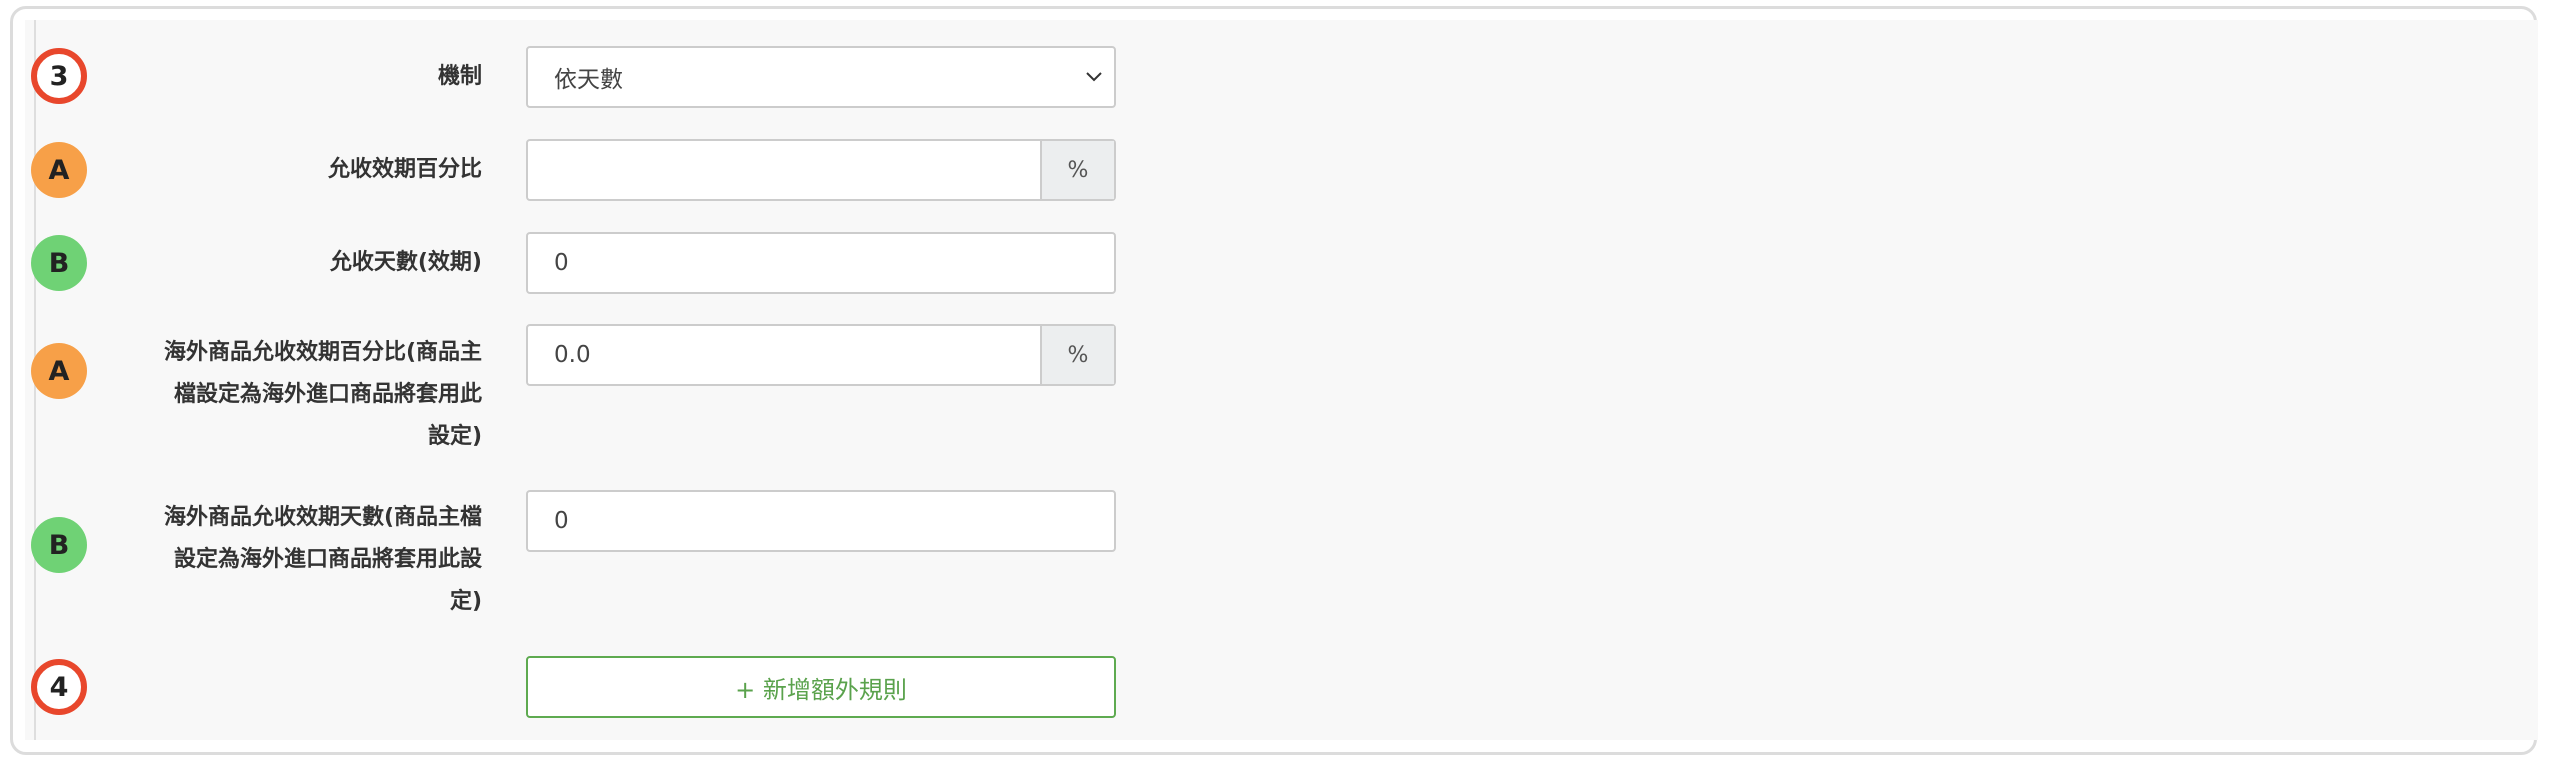  Describe the element at coordinates (588, 80) in the screenshot. I see `mechanism-select-value: 依天數` at that location.